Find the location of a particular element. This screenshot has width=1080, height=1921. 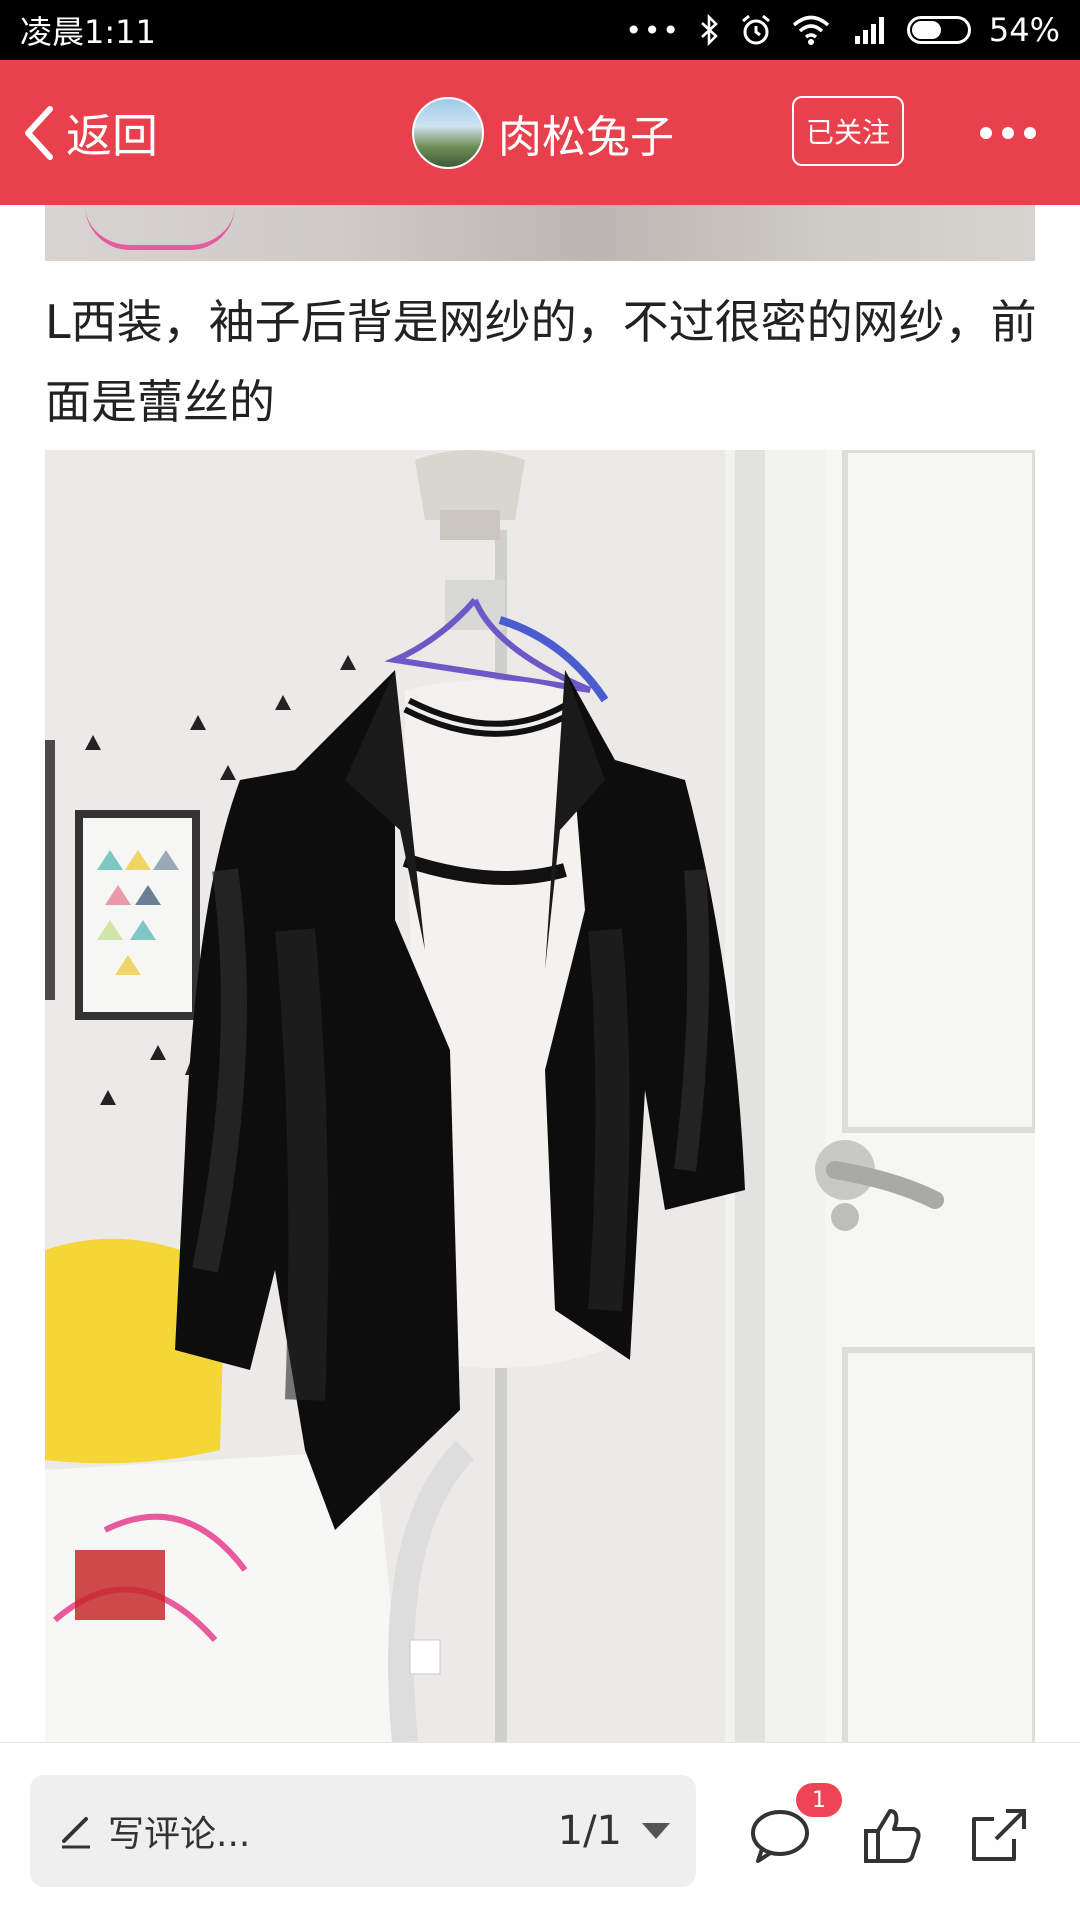

battery-icon is located at coordinates (938, 30).